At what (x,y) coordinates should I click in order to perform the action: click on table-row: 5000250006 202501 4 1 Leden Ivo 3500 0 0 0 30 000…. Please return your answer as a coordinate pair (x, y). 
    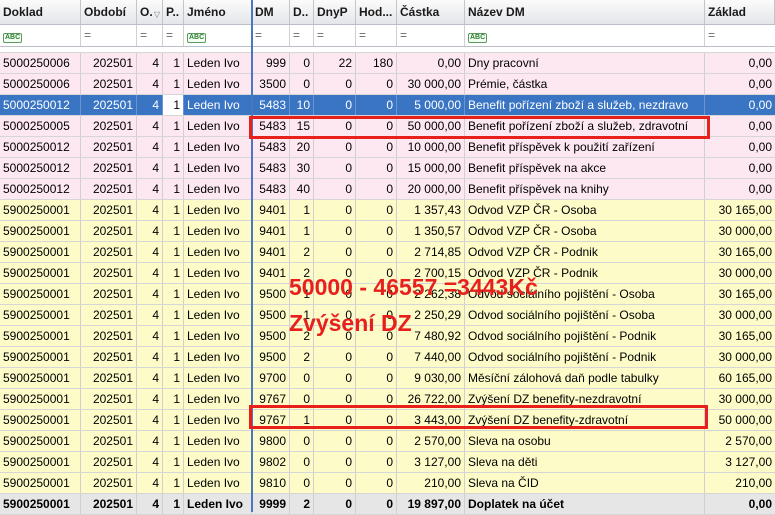
    Looking at the image, I should click on (387, 84).